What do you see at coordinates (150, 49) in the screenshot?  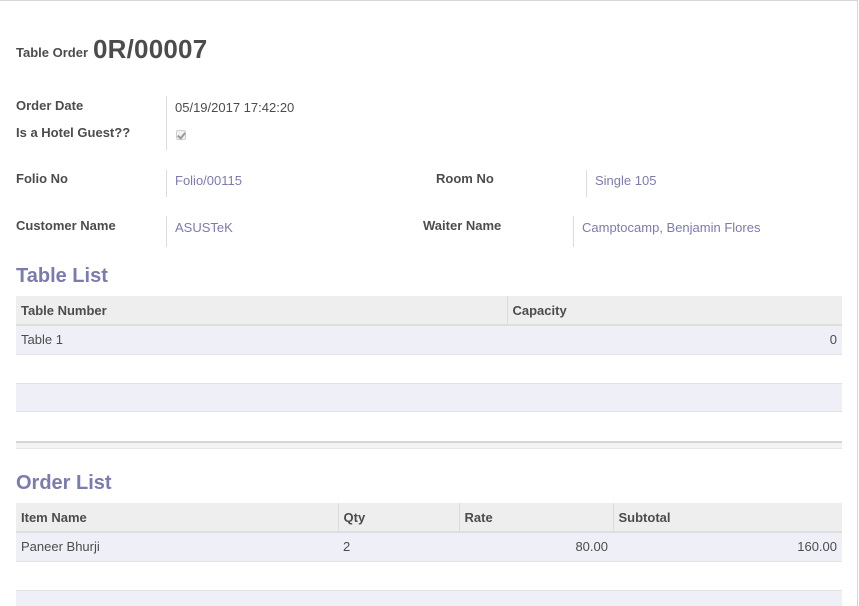 I see `order-reference: 0R/00007` at bounding box center [150, 49].